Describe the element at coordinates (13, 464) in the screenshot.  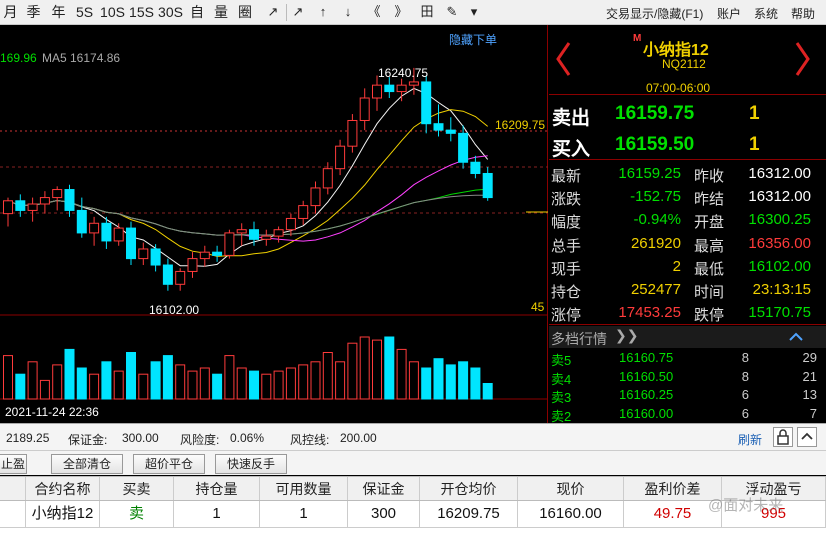
I see `stop-tab: 止盈` at that location.